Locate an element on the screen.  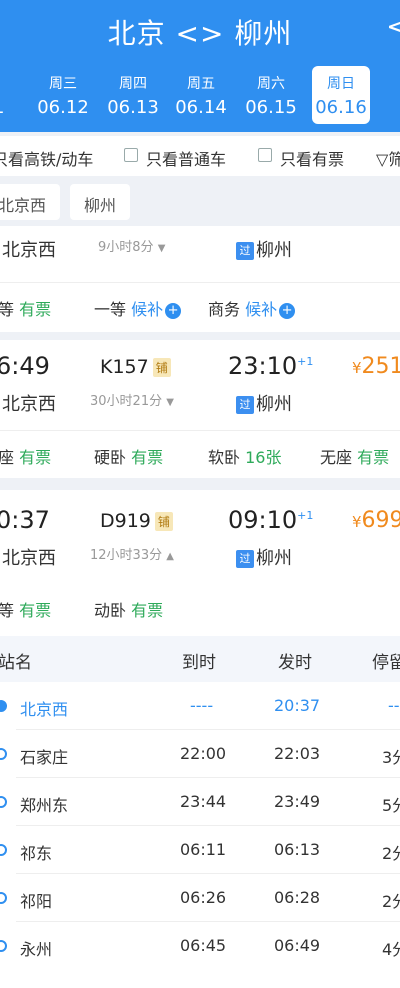
seat-item: 无座 有票 is located at coordinates (354, 456).